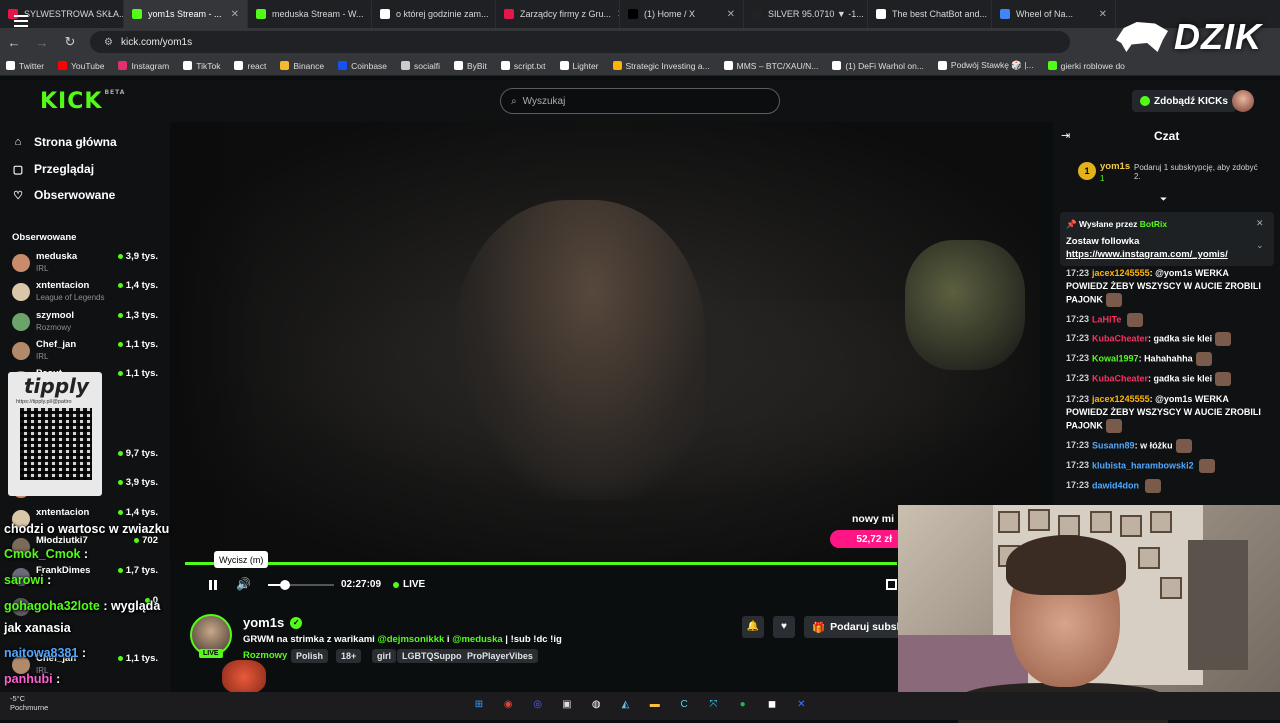  Describe the element at coordinates (420, 66) in the screenshot. I see `bookmark-item: socialfi` at that location.